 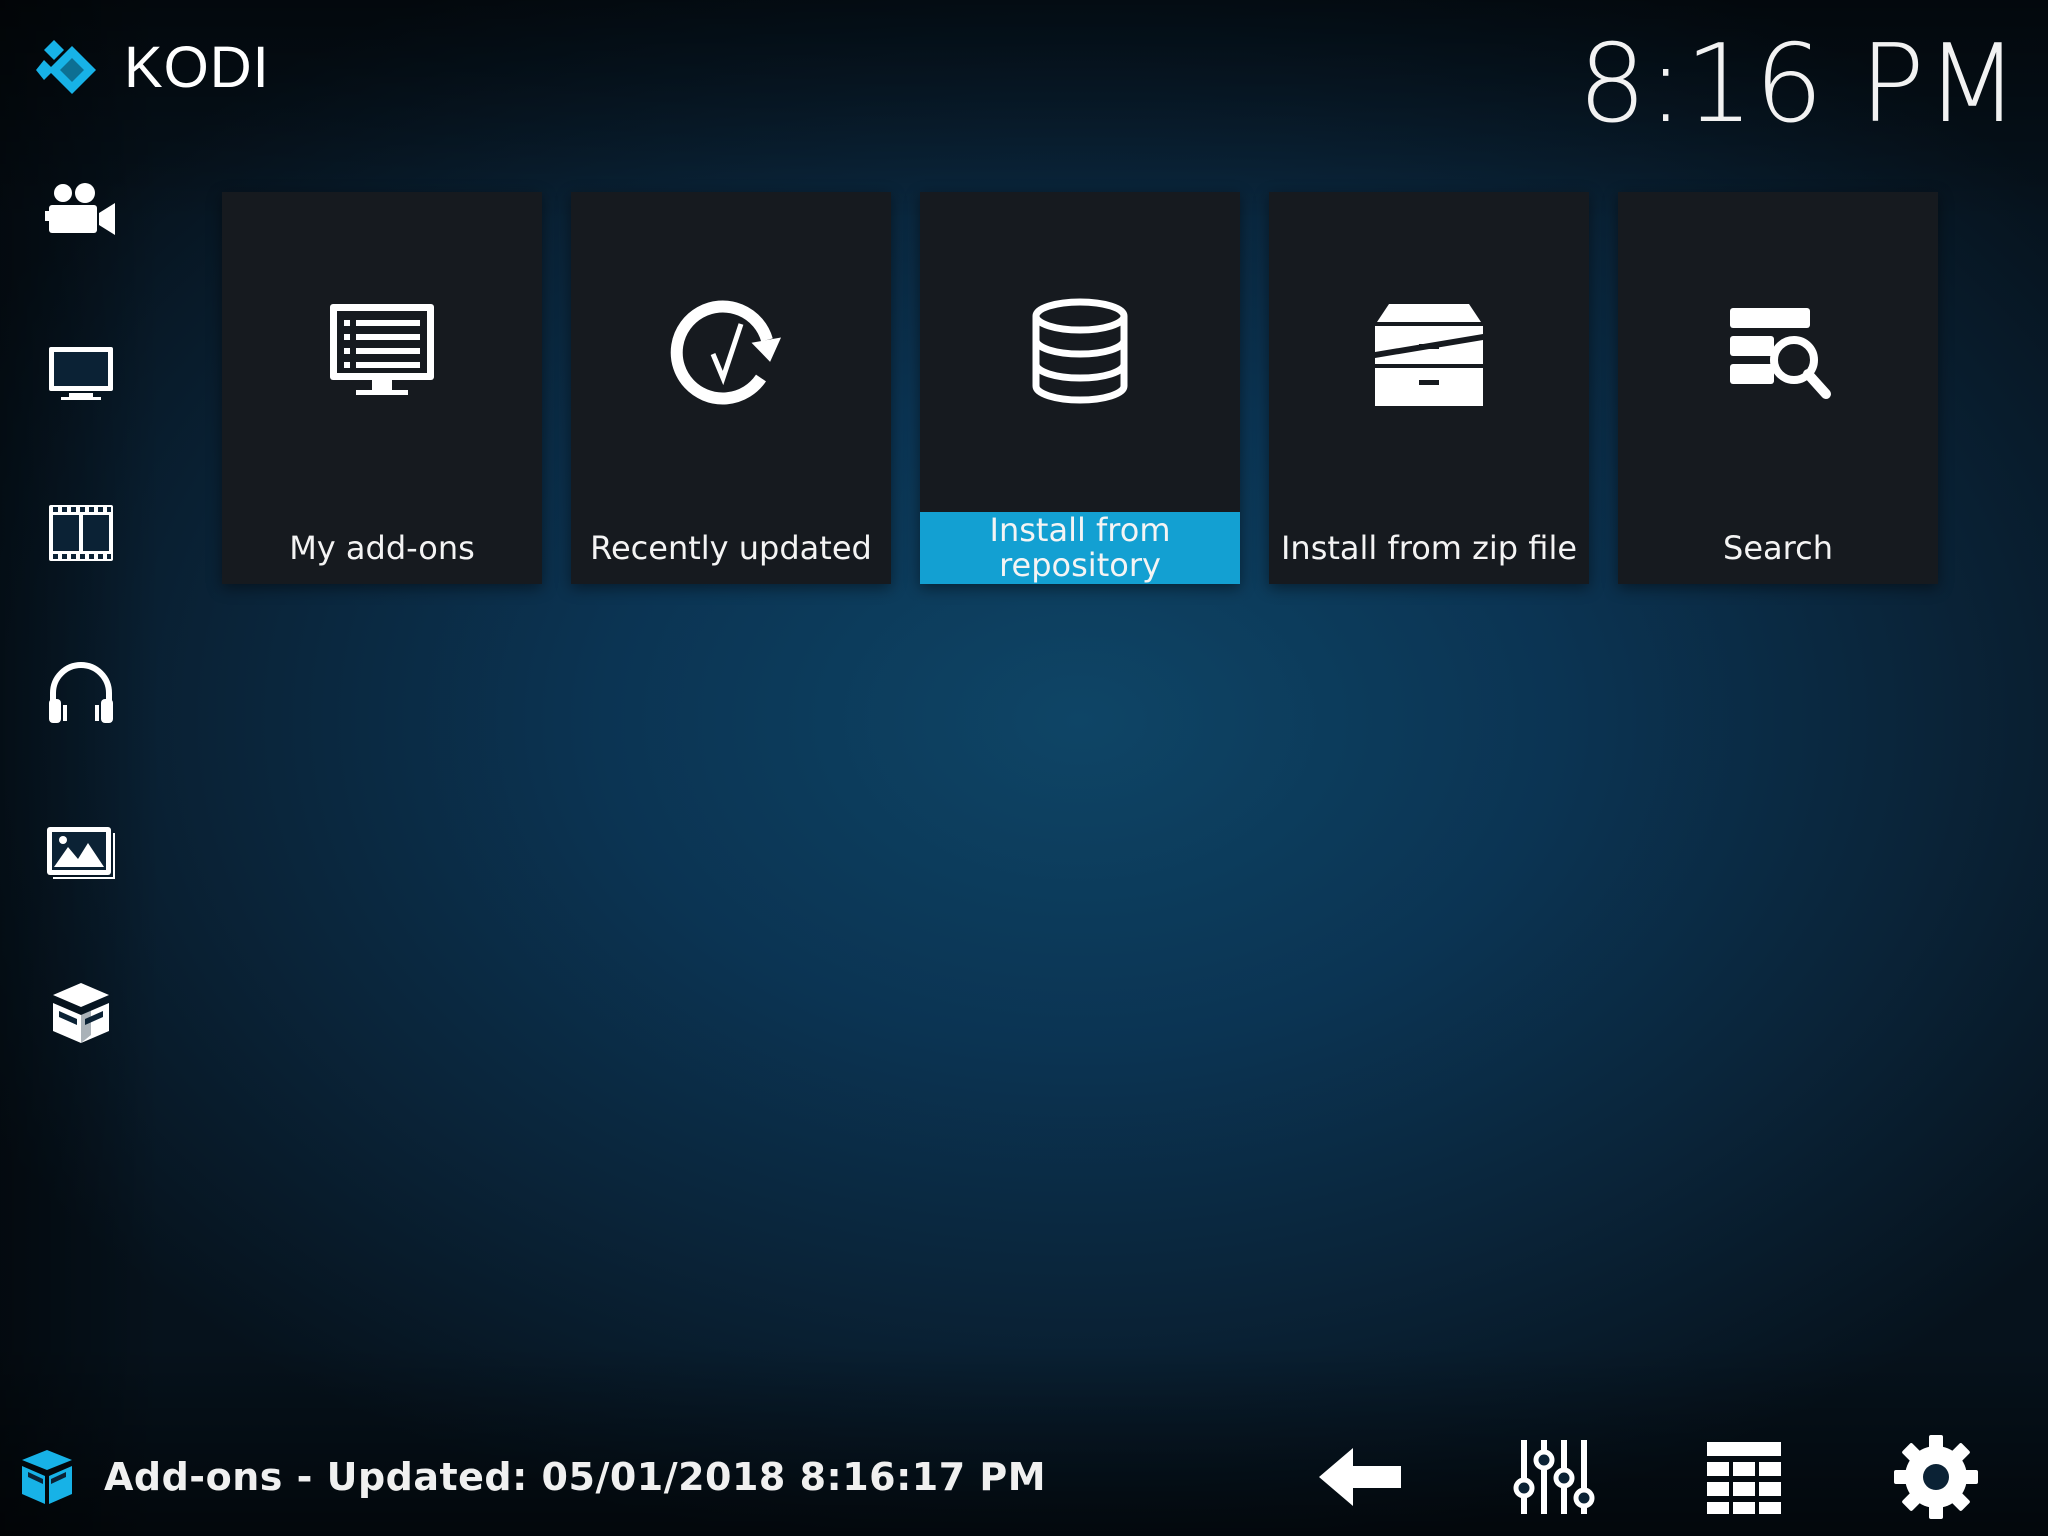 What do you see at coordinates (66, 66) in the screenshot?
I see `kodi-logo-icon` at bounding box center [66, 66].